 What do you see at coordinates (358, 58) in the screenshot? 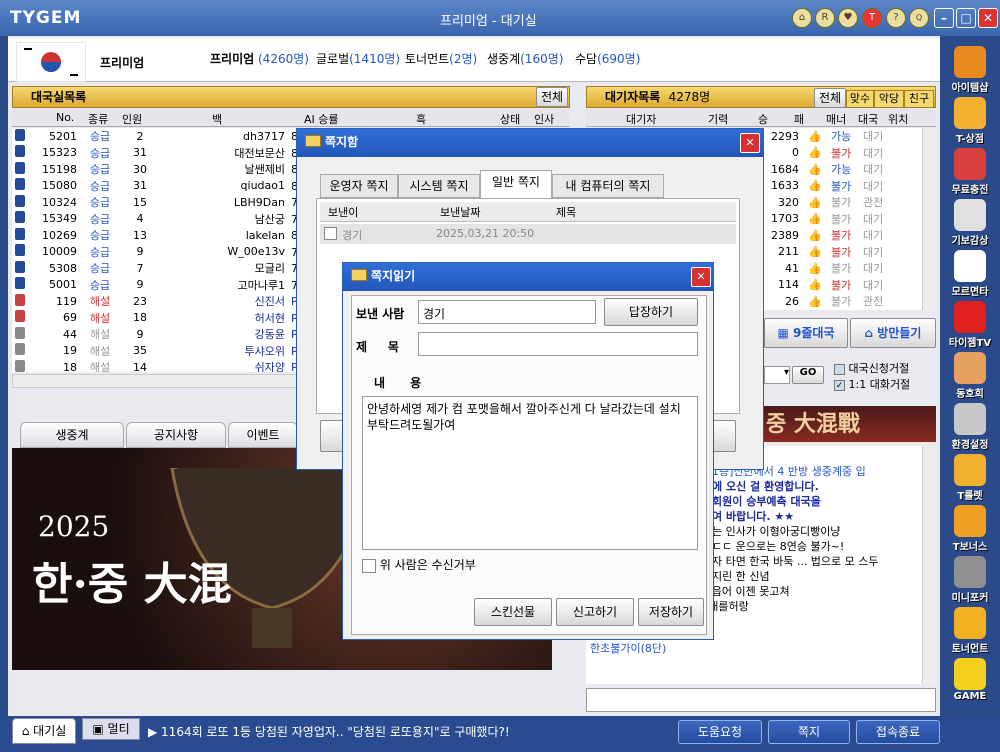
I see `stat-global: 글로벌(1410명)` at bounding box center [358, 58].